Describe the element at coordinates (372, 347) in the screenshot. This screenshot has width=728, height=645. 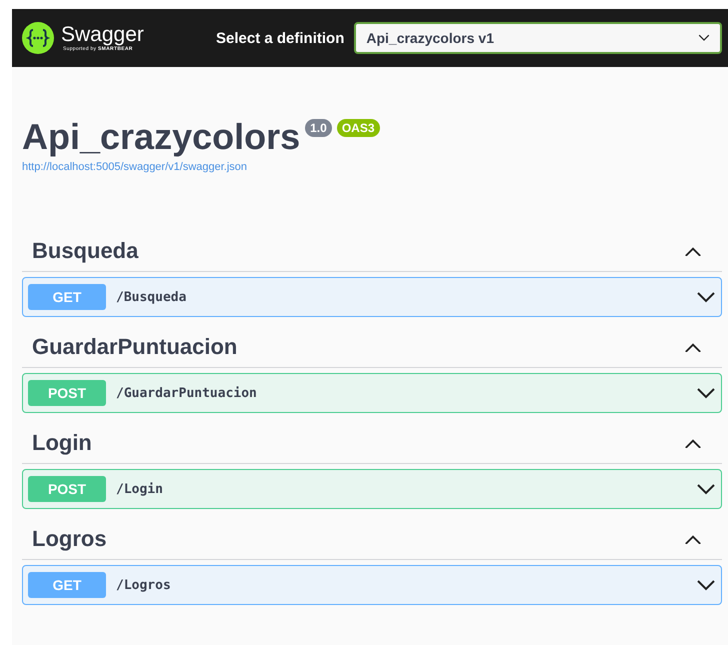
I see `tag-header: GuardarPuntuacion` at that location.